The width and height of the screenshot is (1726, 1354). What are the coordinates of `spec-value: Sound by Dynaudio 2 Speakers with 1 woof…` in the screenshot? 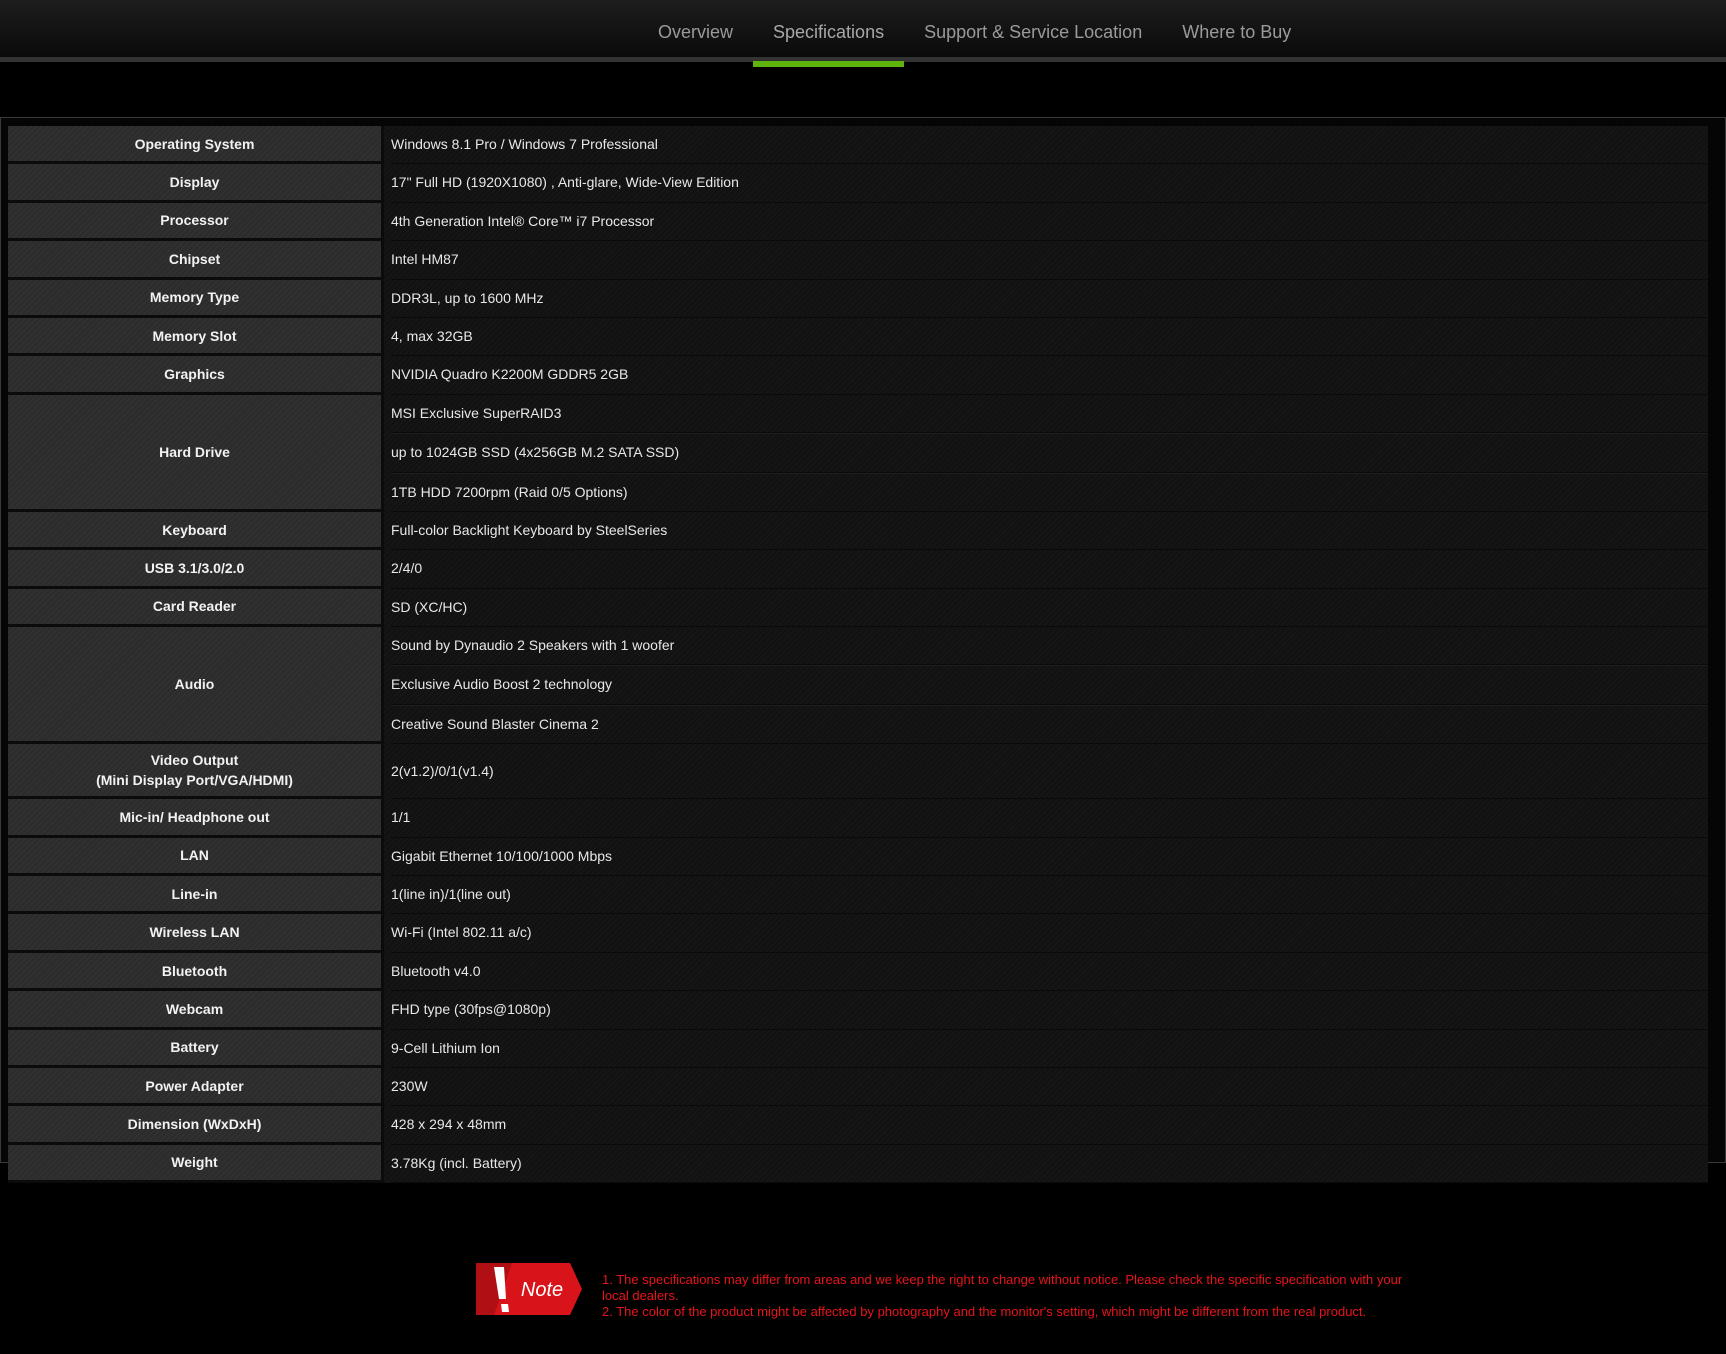 It's located at (1049, 646).